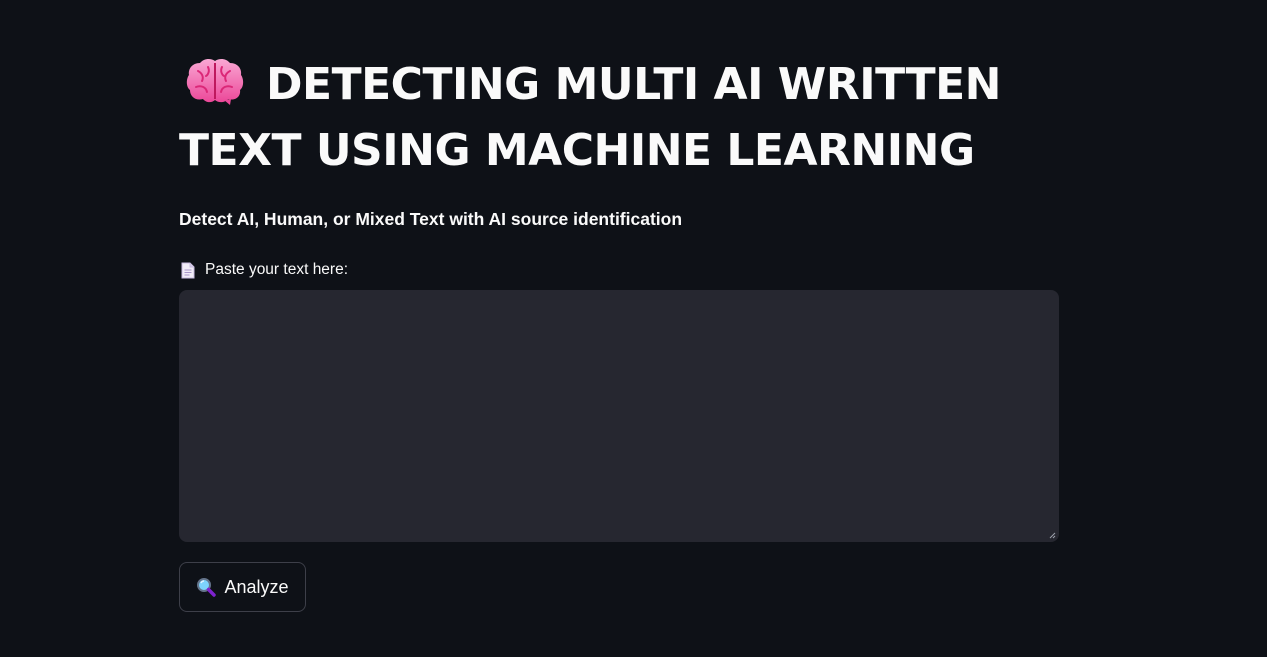 This screenshot has height=657, width=1267. I want to click on brain-icon, so click(215, 81).